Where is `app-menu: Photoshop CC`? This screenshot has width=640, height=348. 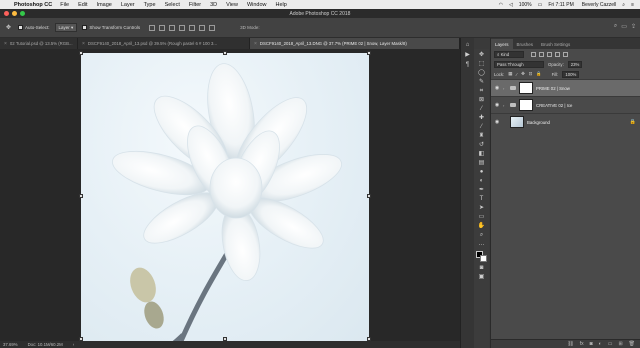
app-menu: Photoshop CC is located at coordinates (33, 5).